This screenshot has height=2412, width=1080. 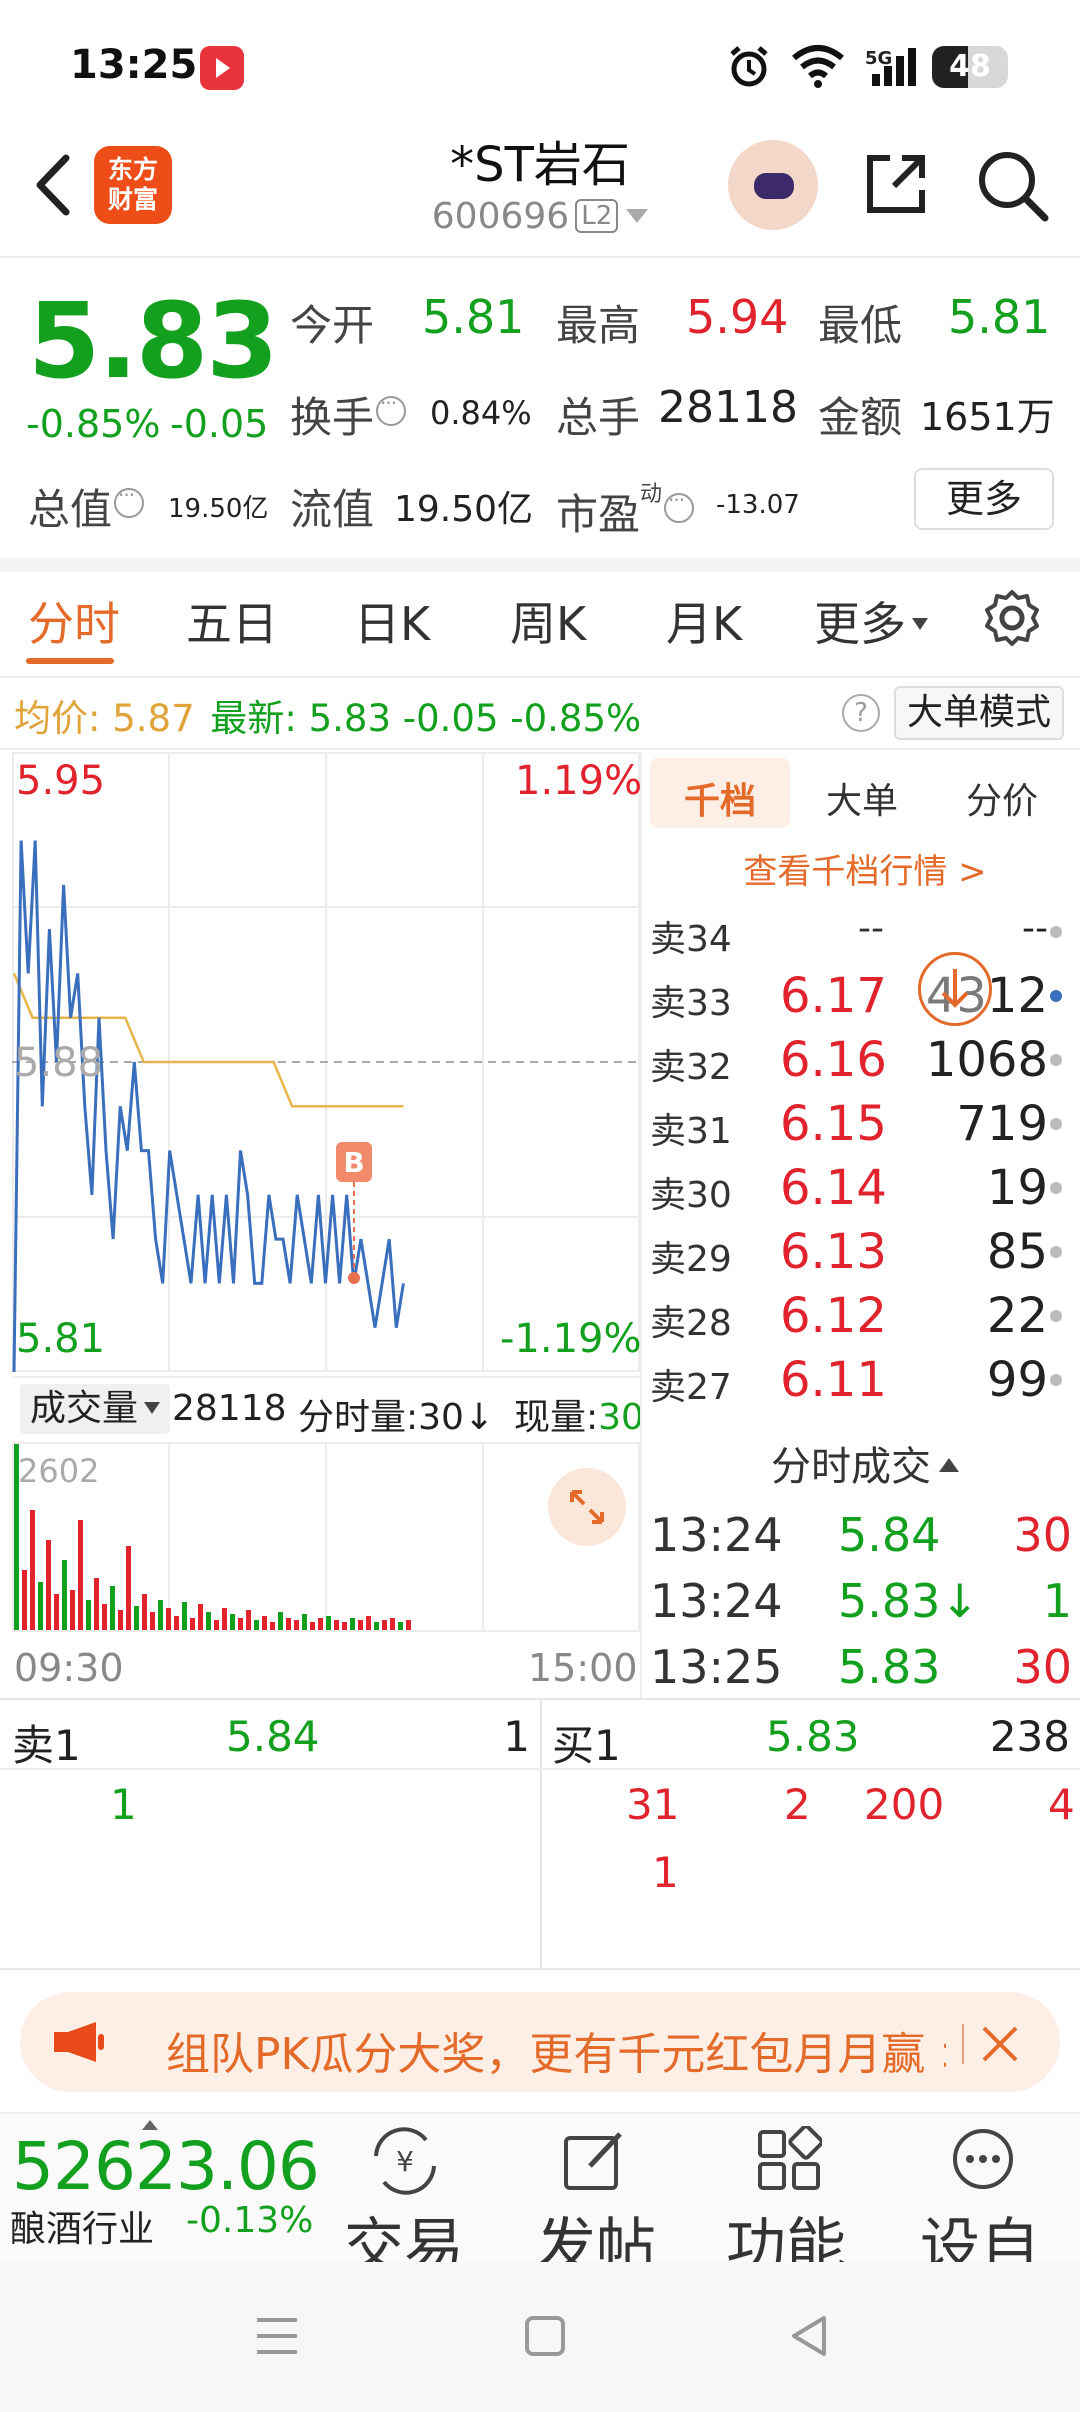 What do you see at coordinates (865, 1463) in the screenshot?
I see `tick-trades-header: 分时成交` at bounding box center [865, 1463].